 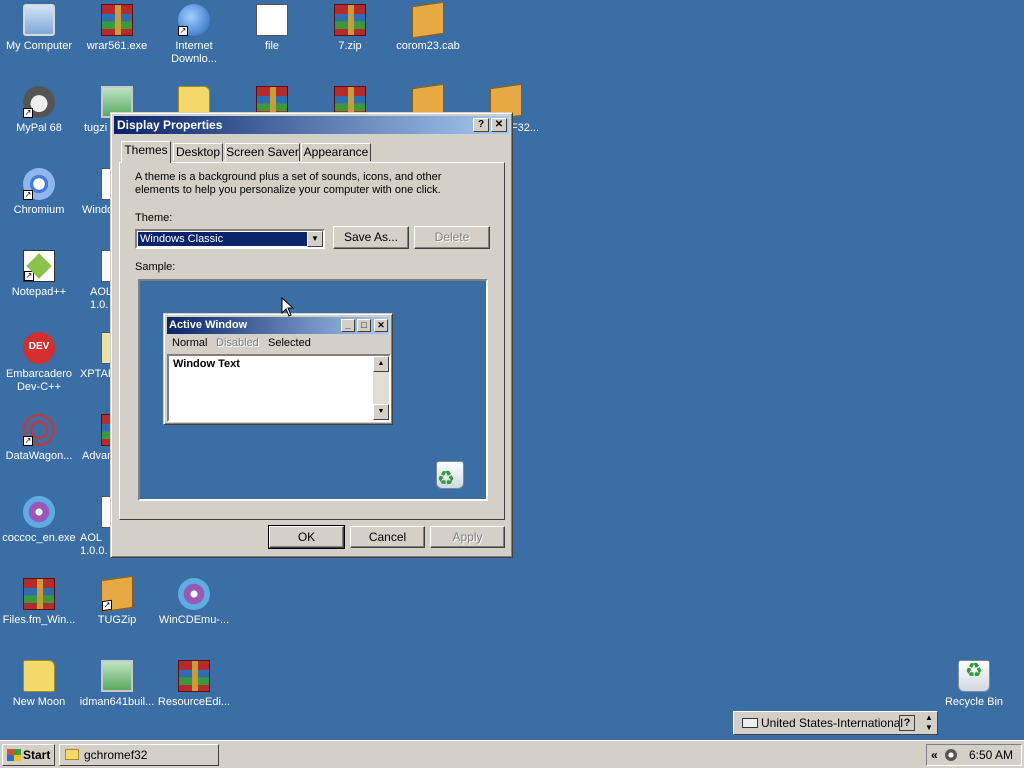 I want to click on installer-icon, so click(x=117, y=676).